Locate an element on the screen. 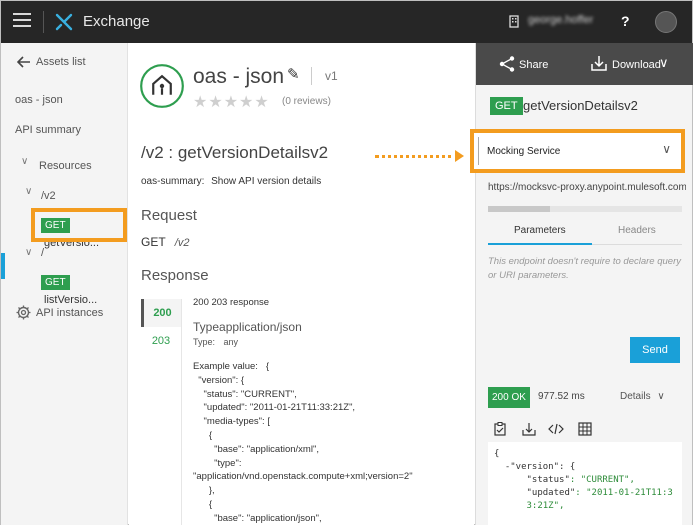 The image size is (693, 525). code-line: { is located at coordinates (497, 454).